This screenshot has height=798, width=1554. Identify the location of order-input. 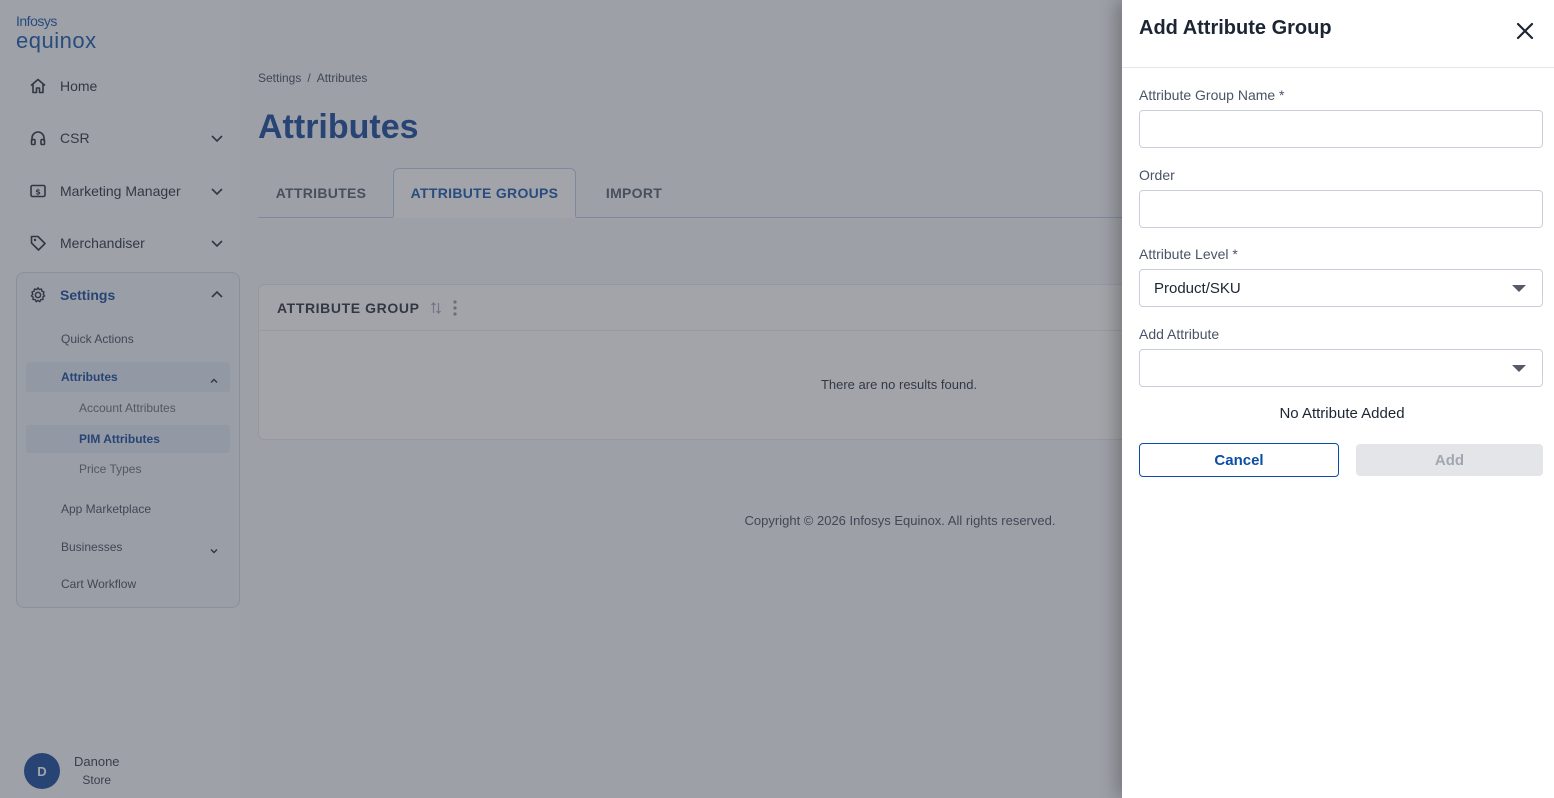
(1341, 209).